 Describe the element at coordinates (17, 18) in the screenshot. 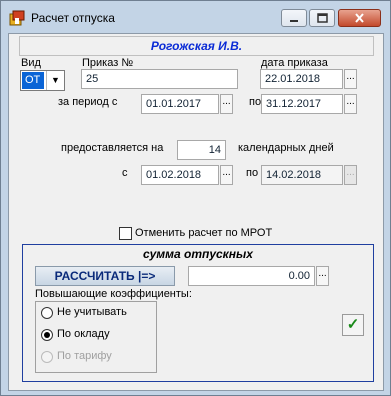

I see `app-icon` at that location.